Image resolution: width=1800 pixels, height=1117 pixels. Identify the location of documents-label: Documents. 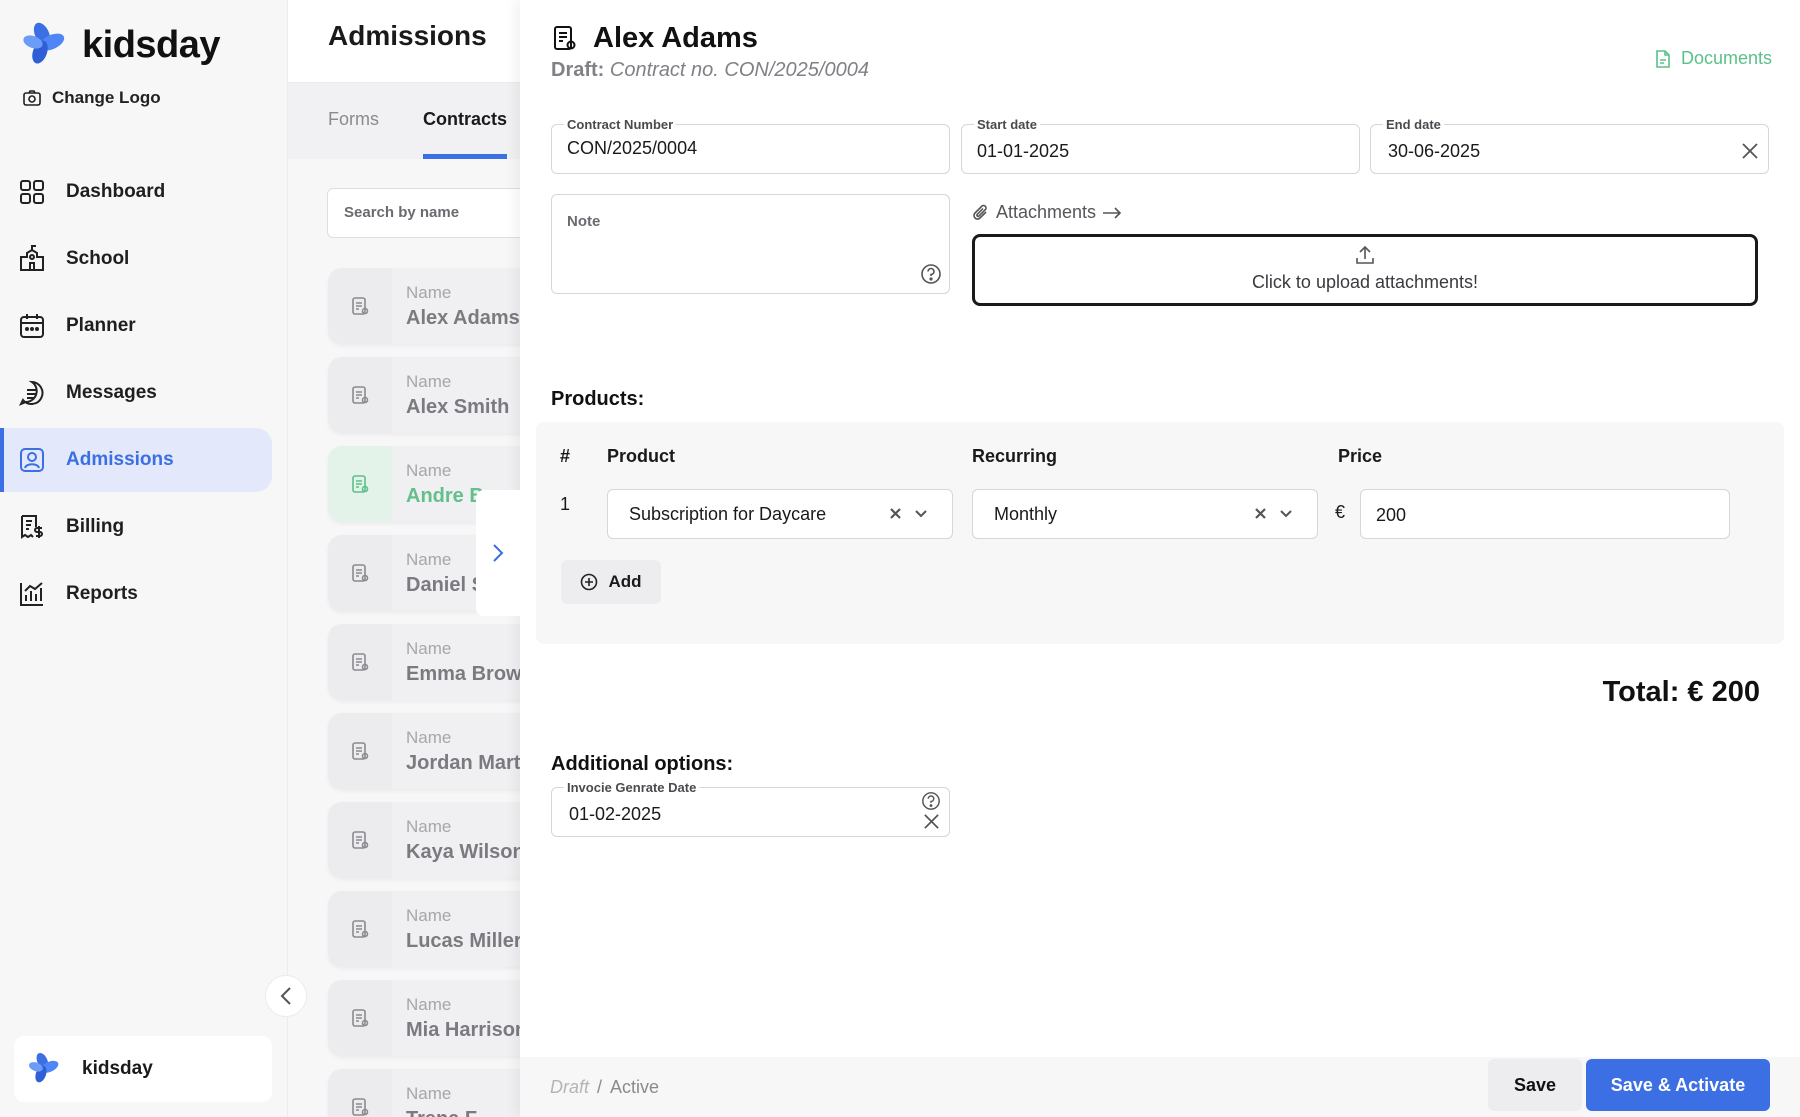
(1726, 58).